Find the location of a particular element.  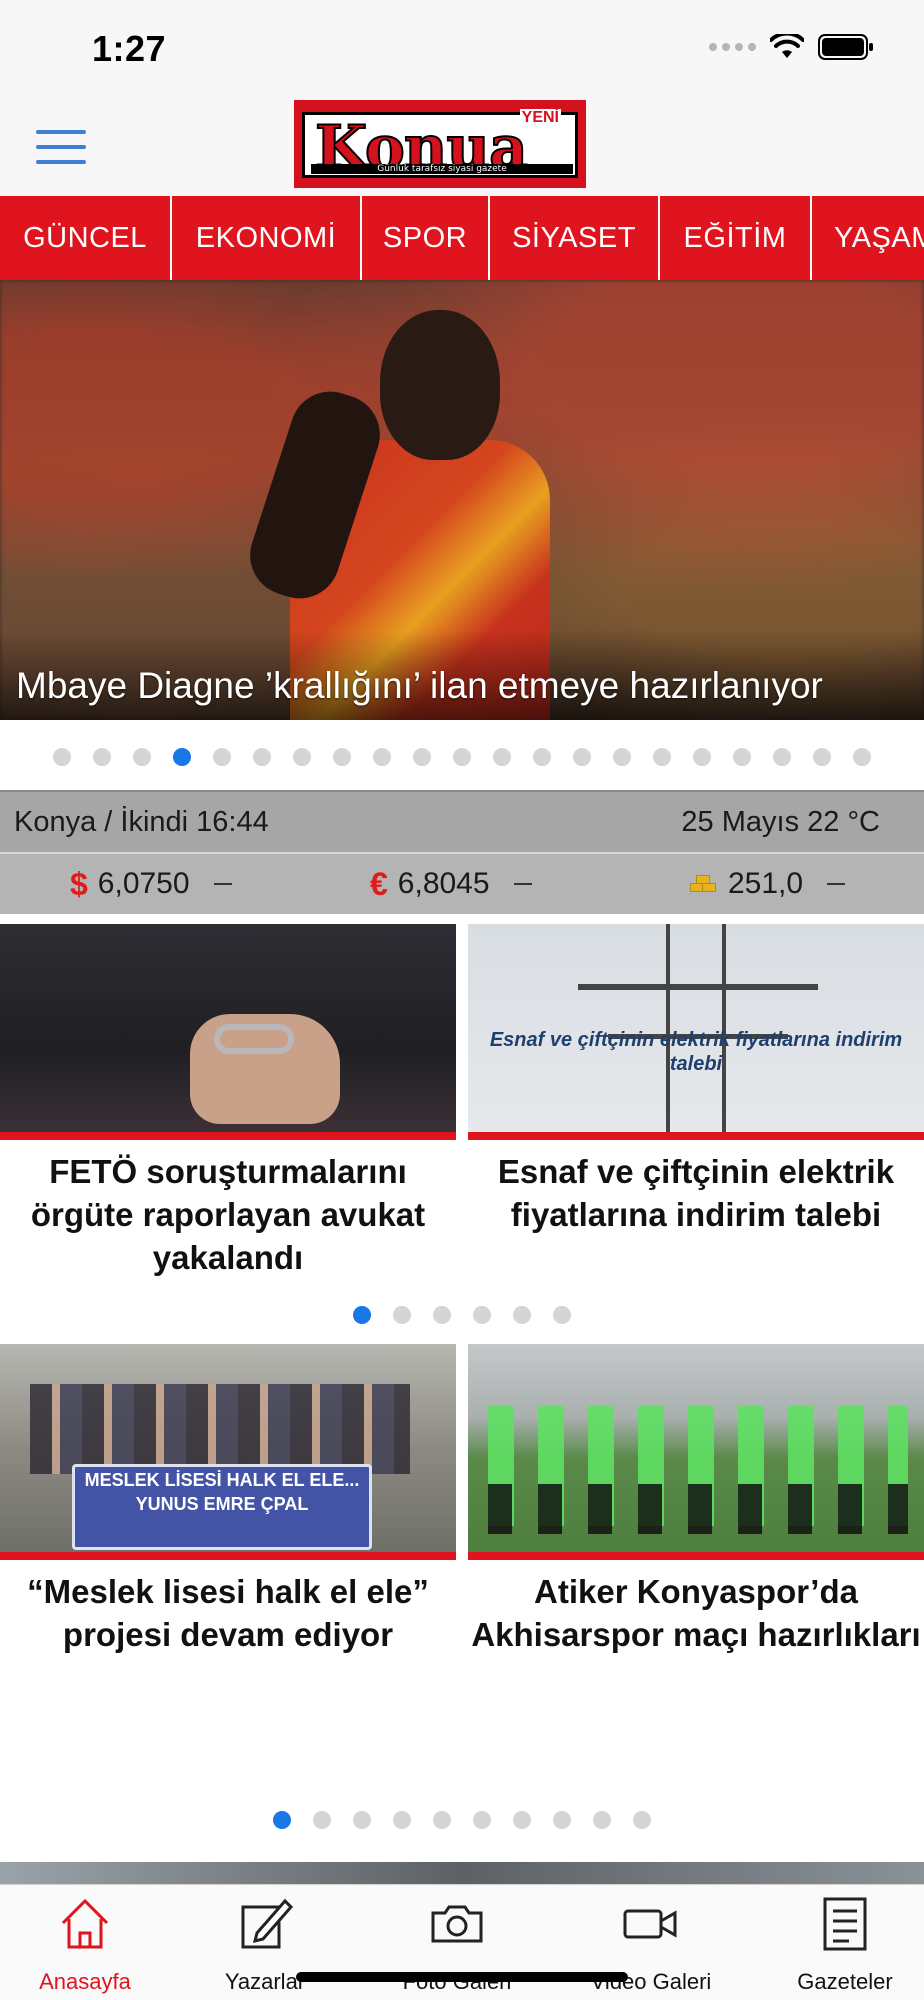

gold-value: 251,0 is located at coordinates (766, 883).